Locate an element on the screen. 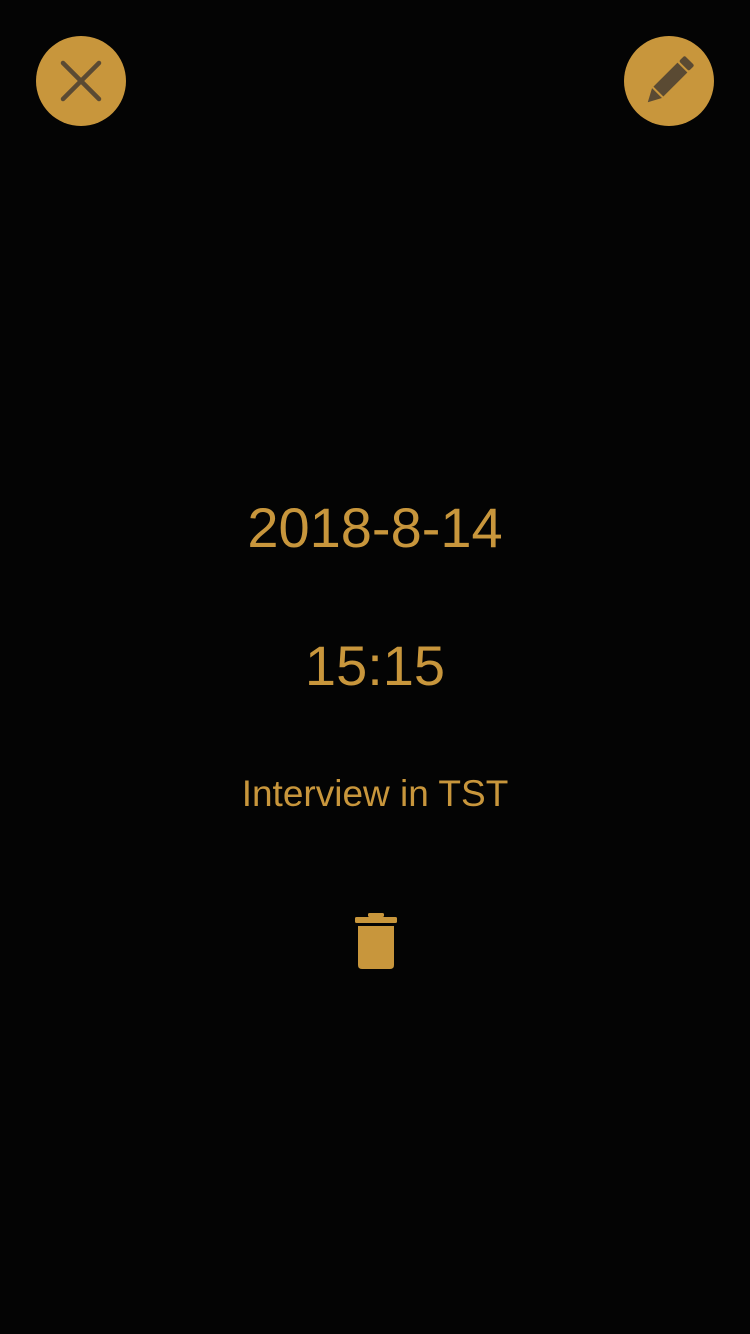  event-title: Interview in TST is located at coordinates (375, 793).